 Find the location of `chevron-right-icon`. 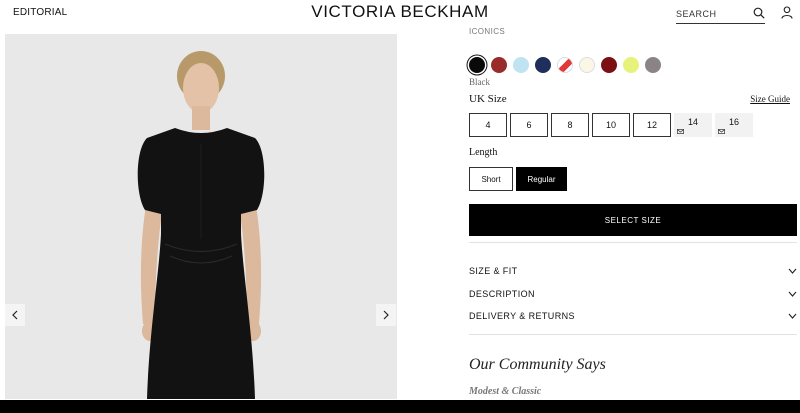

chevron-right-icon is located at coordinates (386, 315).